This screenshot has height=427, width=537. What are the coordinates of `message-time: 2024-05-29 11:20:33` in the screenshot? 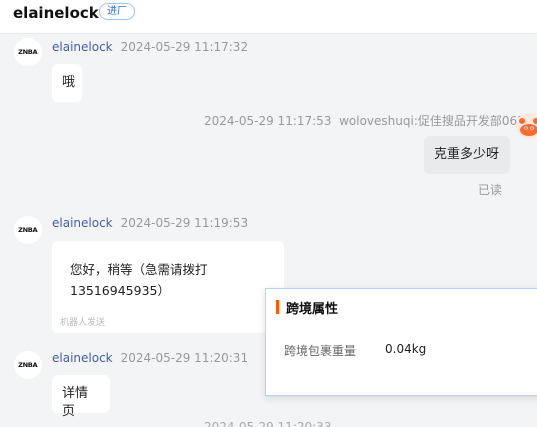 It's located at (268, 423).